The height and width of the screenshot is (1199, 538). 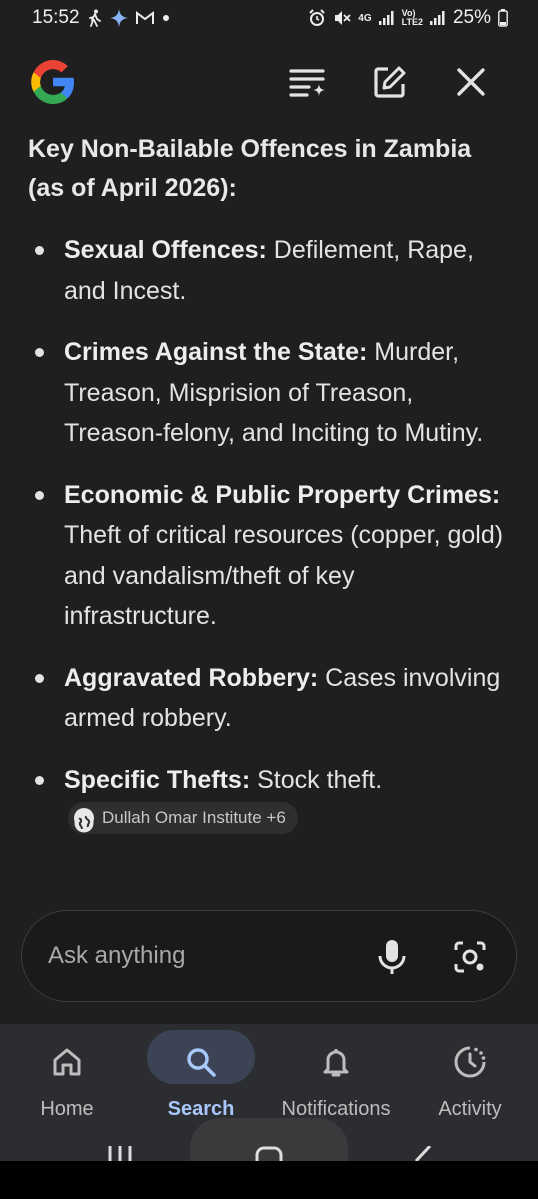 What do you see at coordinates (470, 1109) in the screenshot?
I see `nav-activity-label: Activity` at bounding box center [470, 1109].